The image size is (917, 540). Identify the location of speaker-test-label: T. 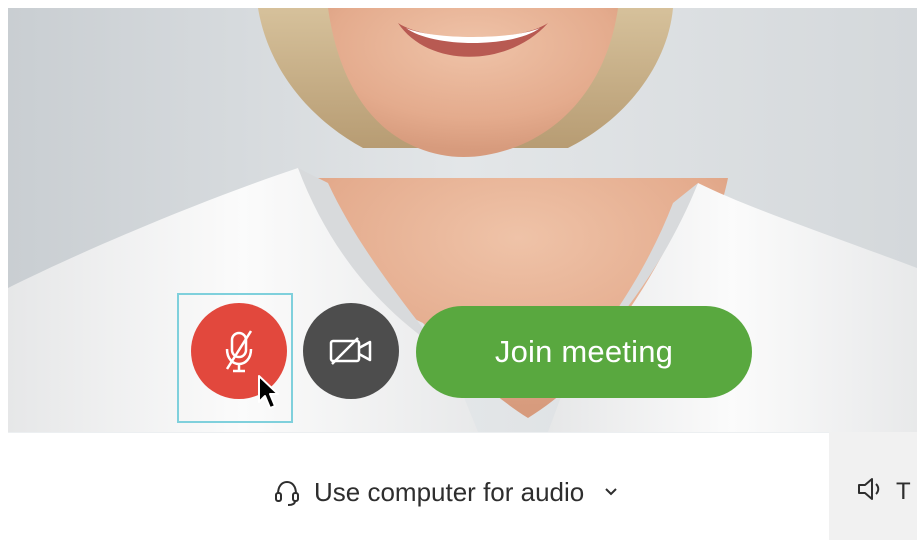
(903, 491).